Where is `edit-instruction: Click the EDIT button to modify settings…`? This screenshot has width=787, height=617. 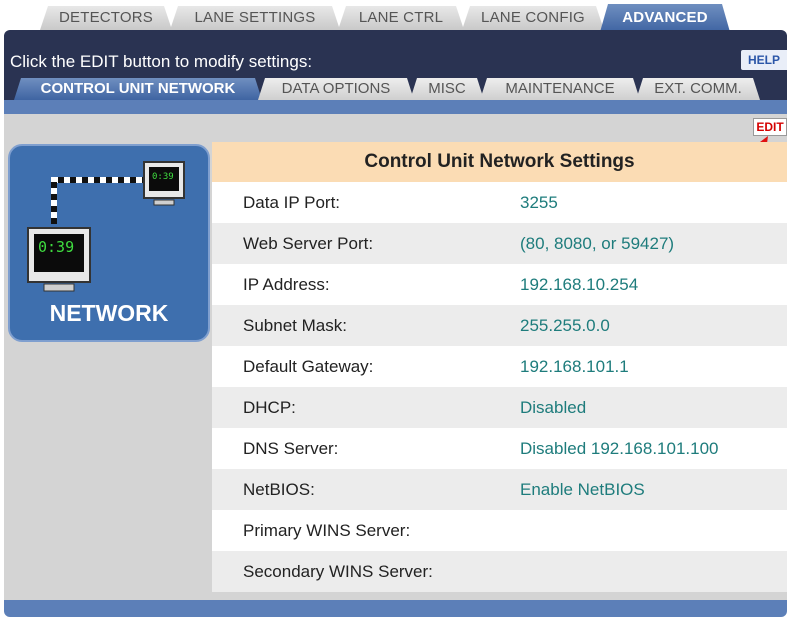
edit-instruction: Click the EDIT button to modify settings… is located at coordinates (161, 61).